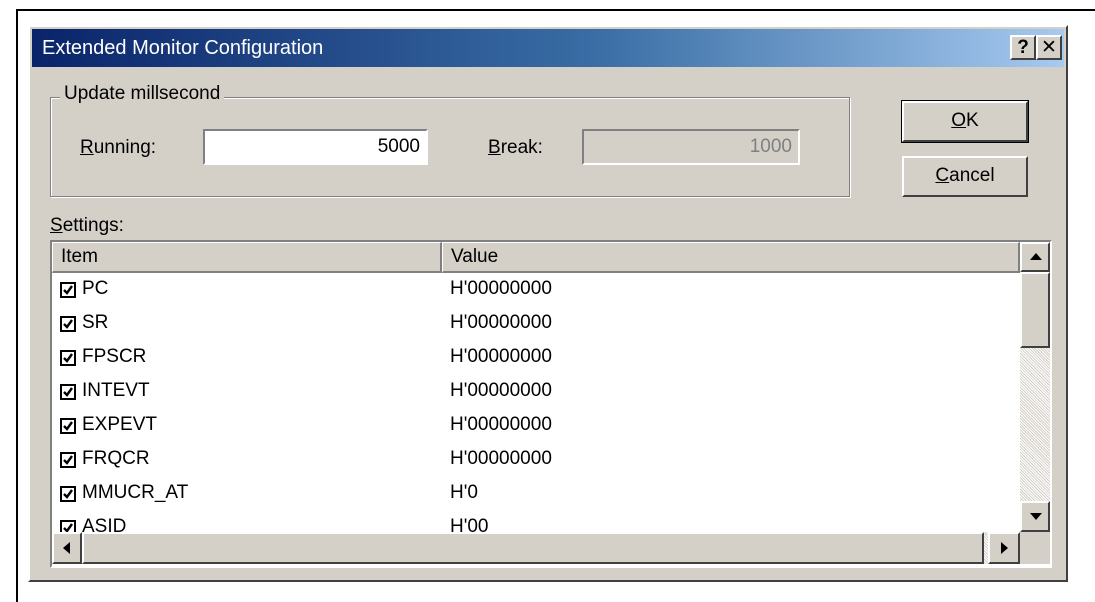  Describe the element at coordinates (959, 120) in the screenshot. I see `ok-mnemonic: O` at that location.